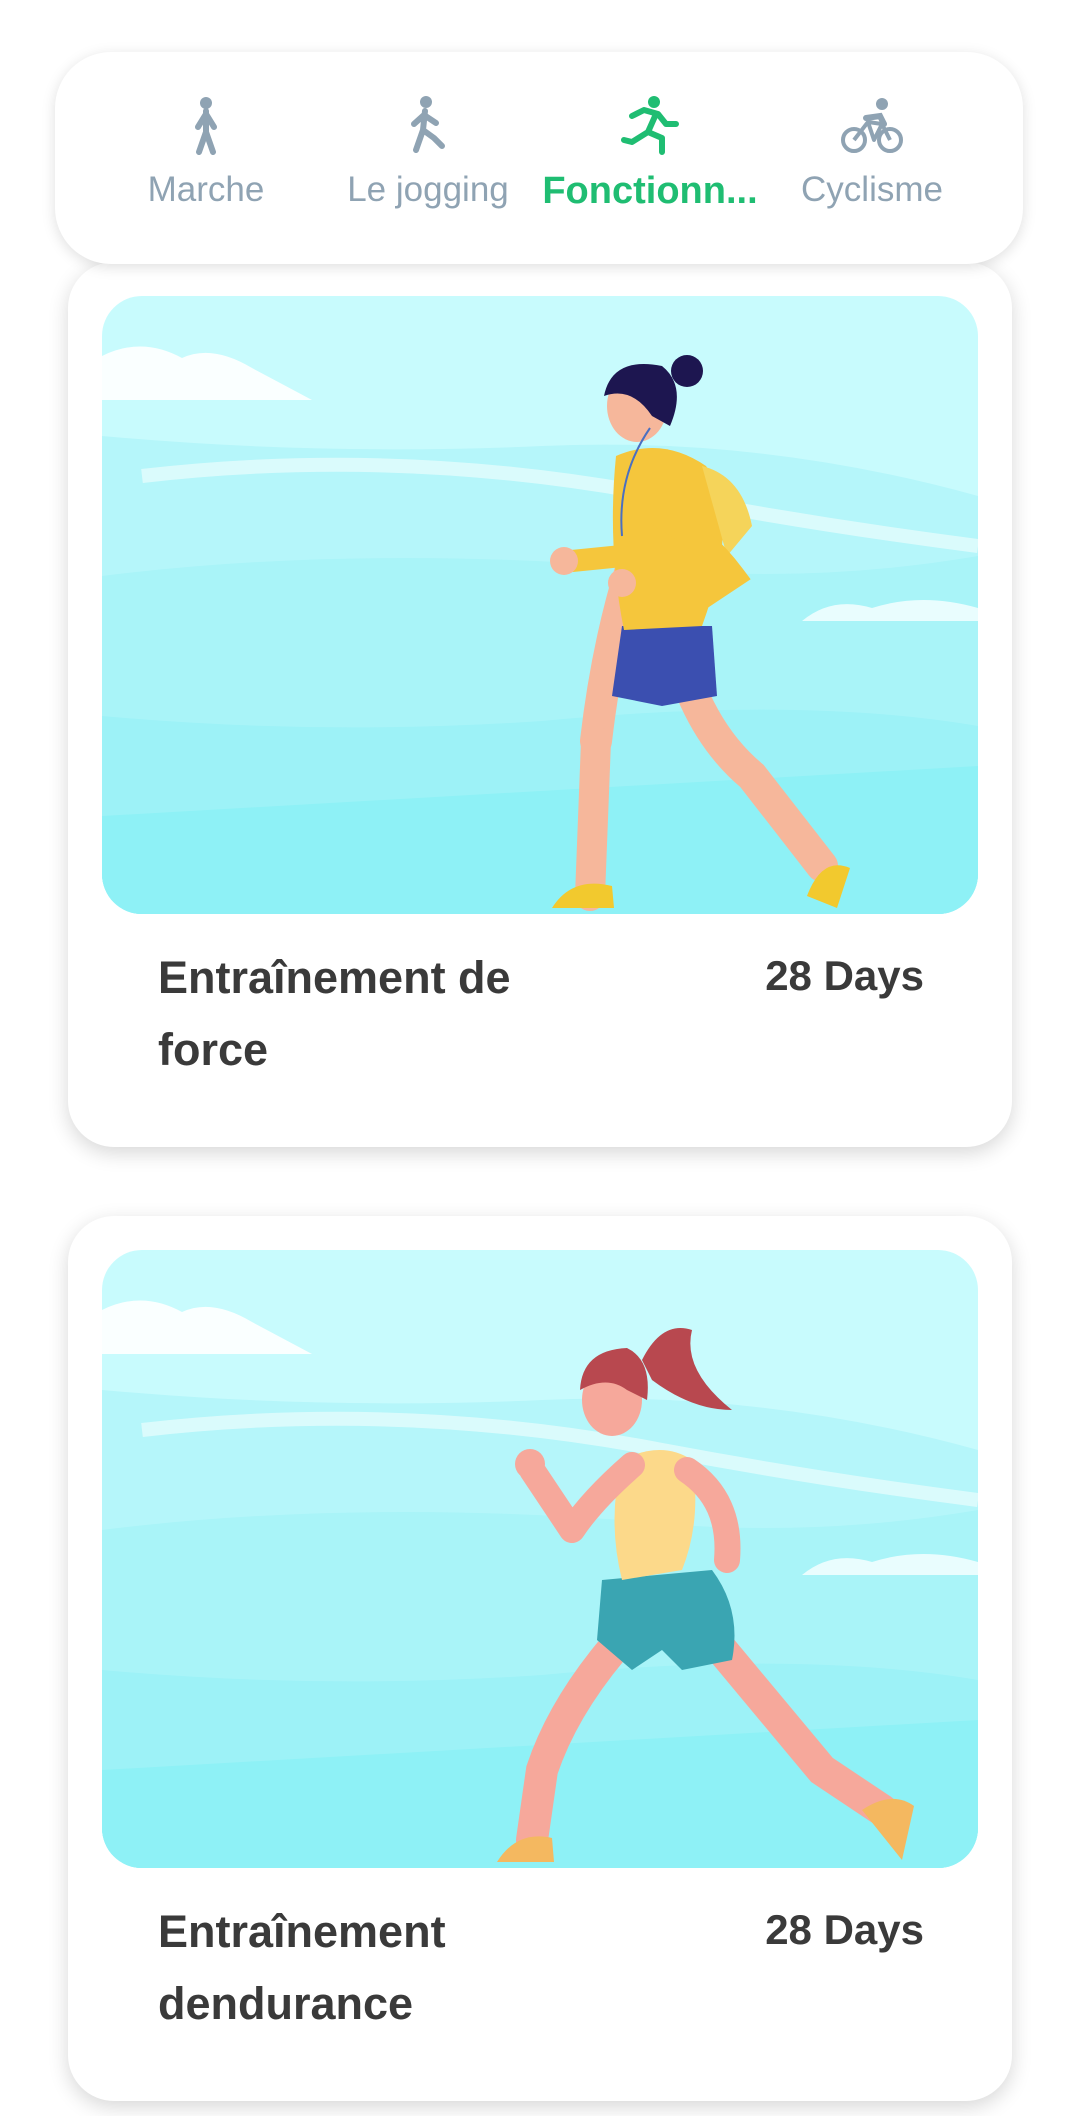 The image size is (1080, 2116). Describe the element at coordinates (206, 158) in the screenshot. I see `tab-walking: Marche` at that location.